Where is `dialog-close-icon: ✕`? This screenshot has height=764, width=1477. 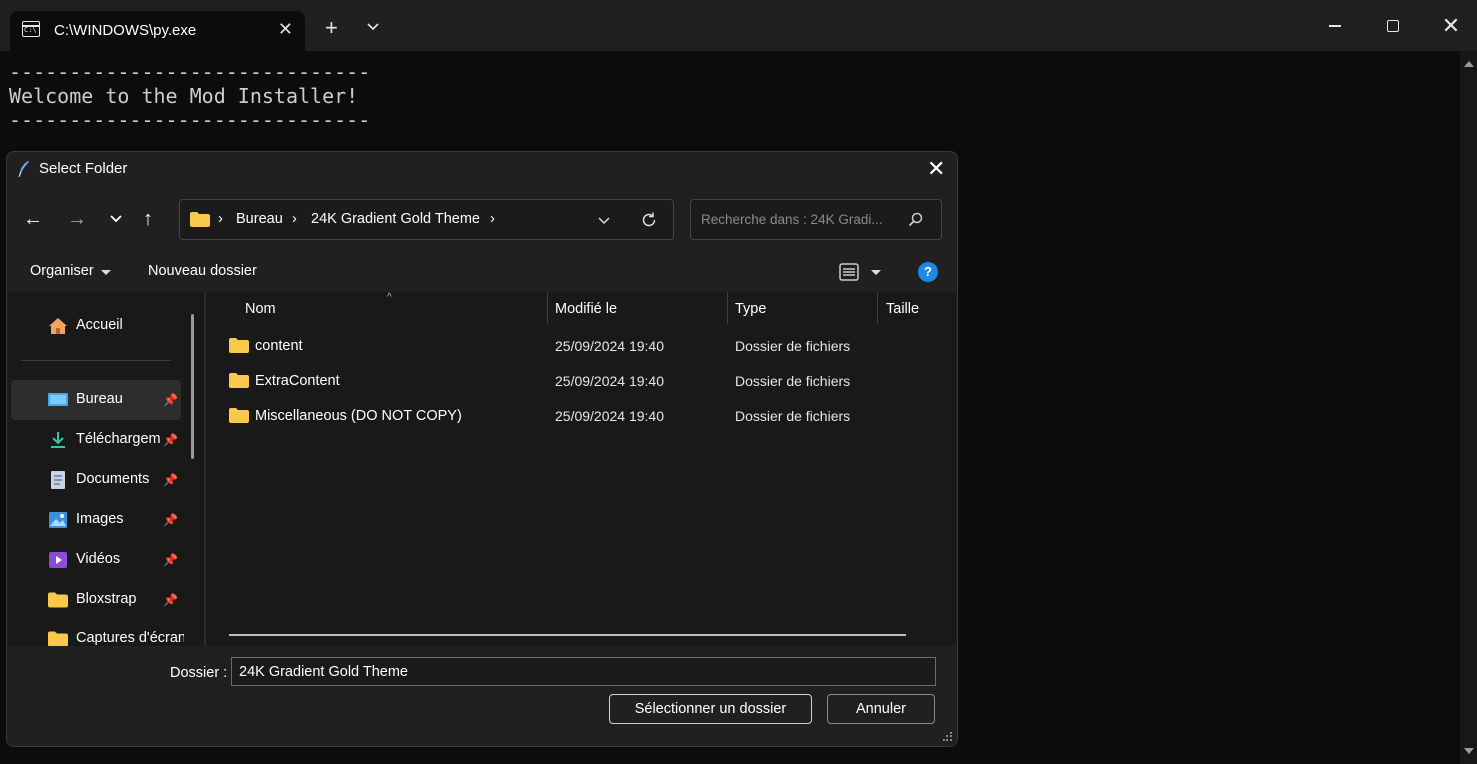 dialog-close-icon: ✕ is located at coordinates (936, 169).